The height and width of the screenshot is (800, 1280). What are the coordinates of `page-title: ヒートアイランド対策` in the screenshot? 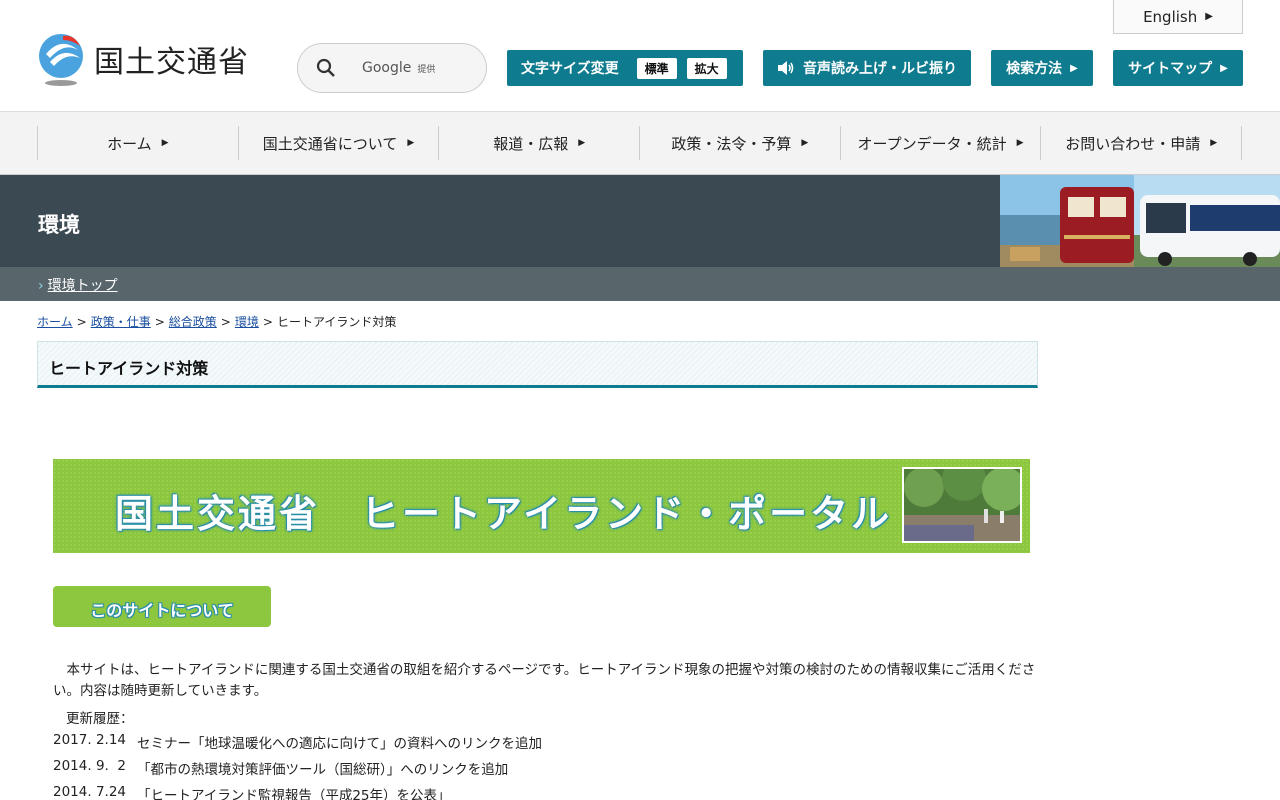 It's located at (129, 368).